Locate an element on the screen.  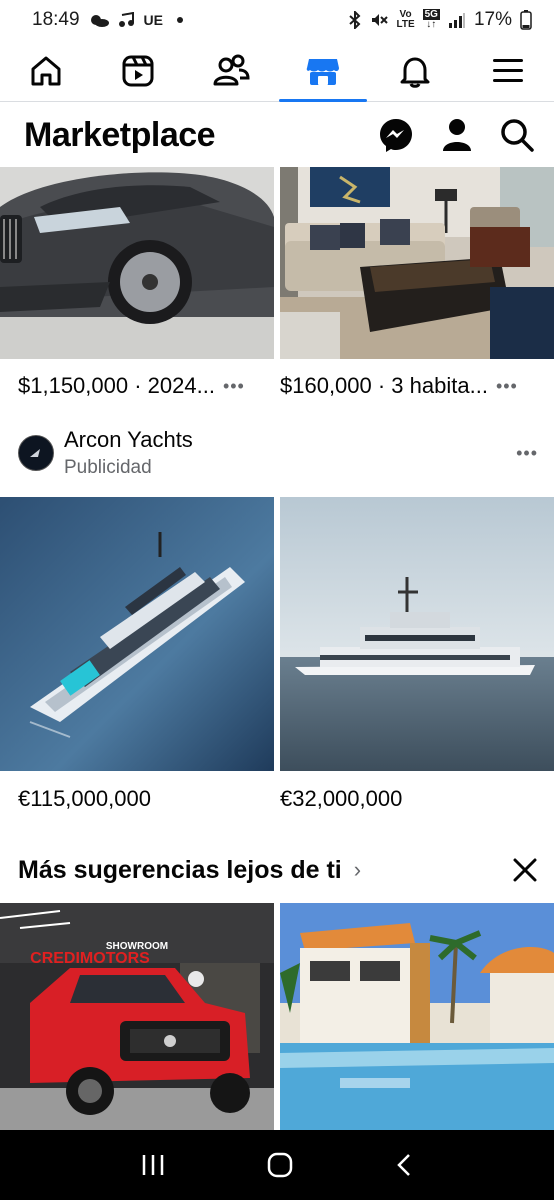
volte-icon: Vo LTE is located at coordinates (405, 19).